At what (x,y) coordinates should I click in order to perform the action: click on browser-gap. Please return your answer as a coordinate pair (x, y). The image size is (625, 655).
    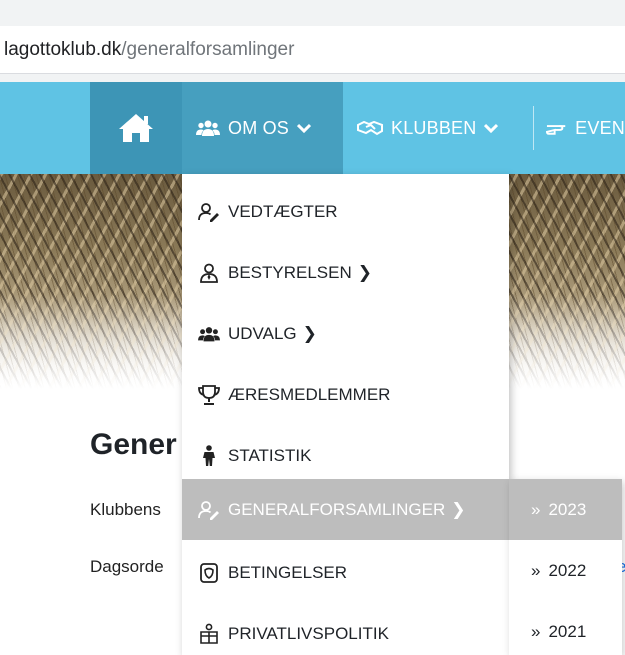
    Looking at the image, I should click on (312, 78).